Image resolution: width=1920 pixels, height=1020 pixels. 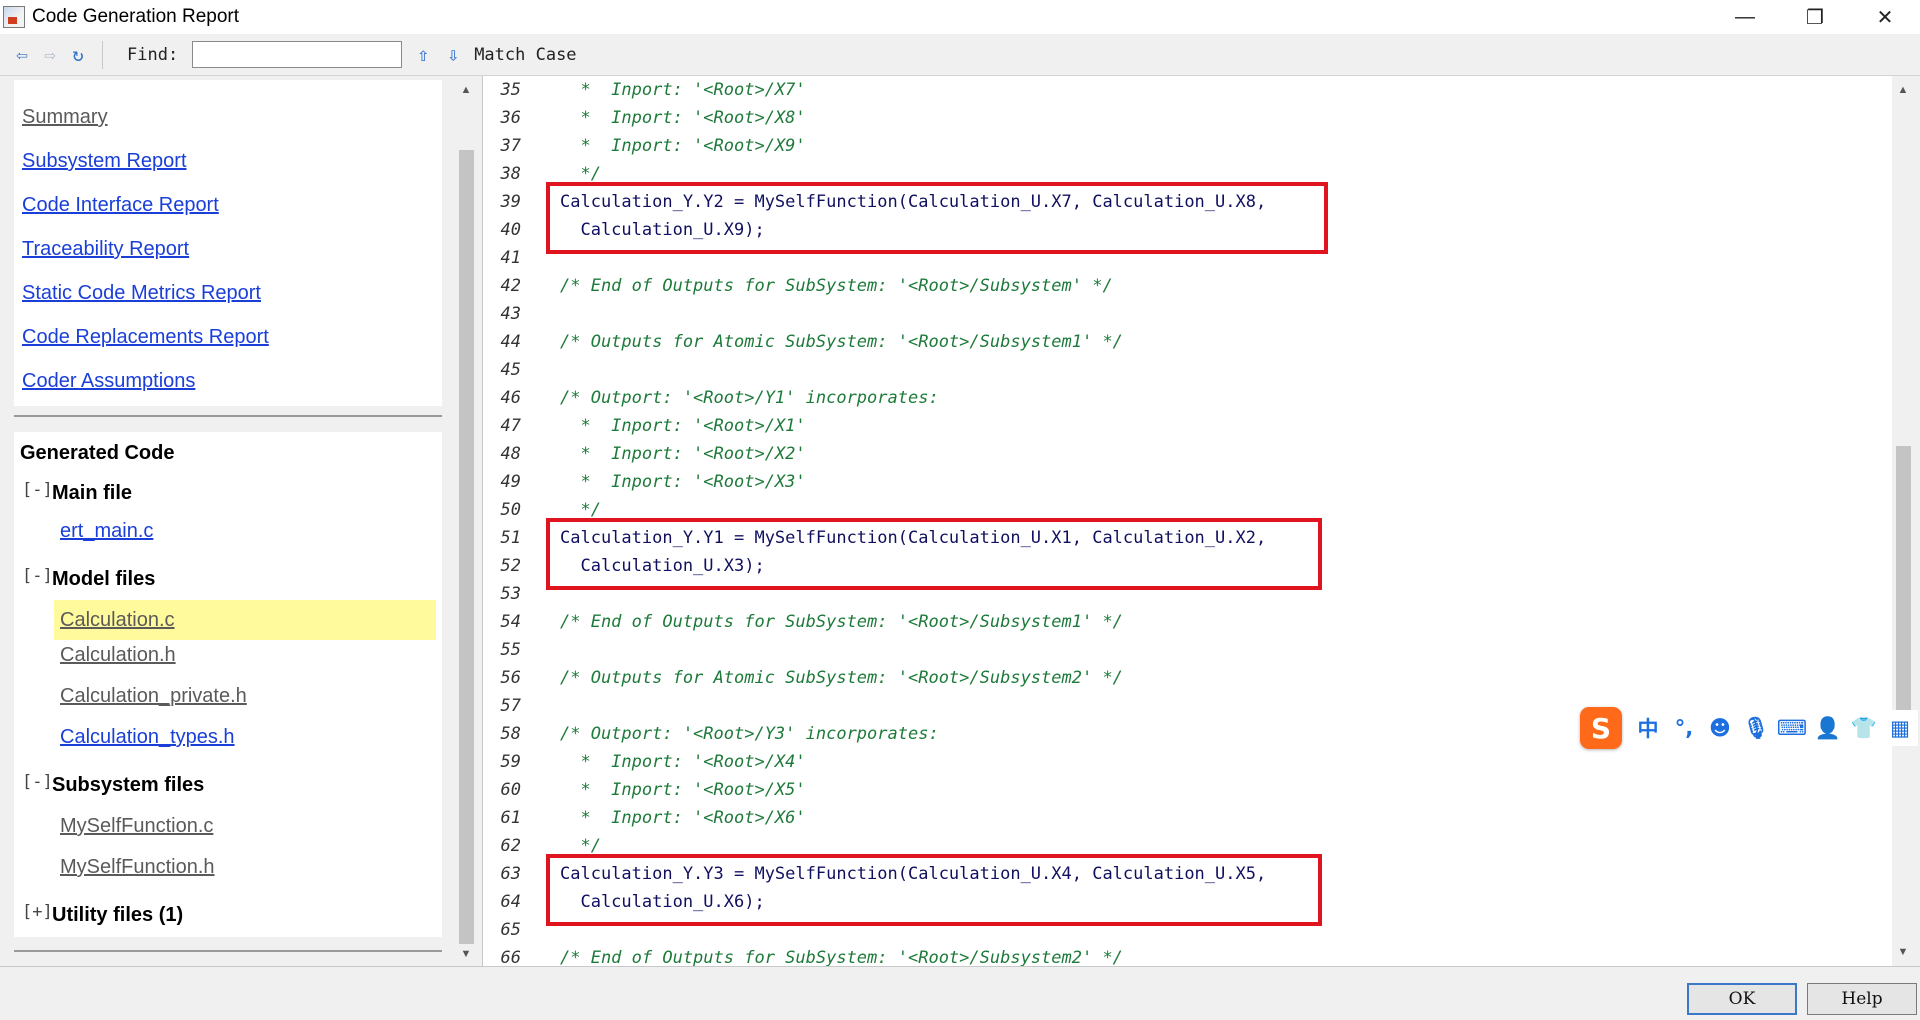 What do you see at coordinates (510, 426) in the screenshot?
I see `line-number: 47` at bounding box center [510, 426].